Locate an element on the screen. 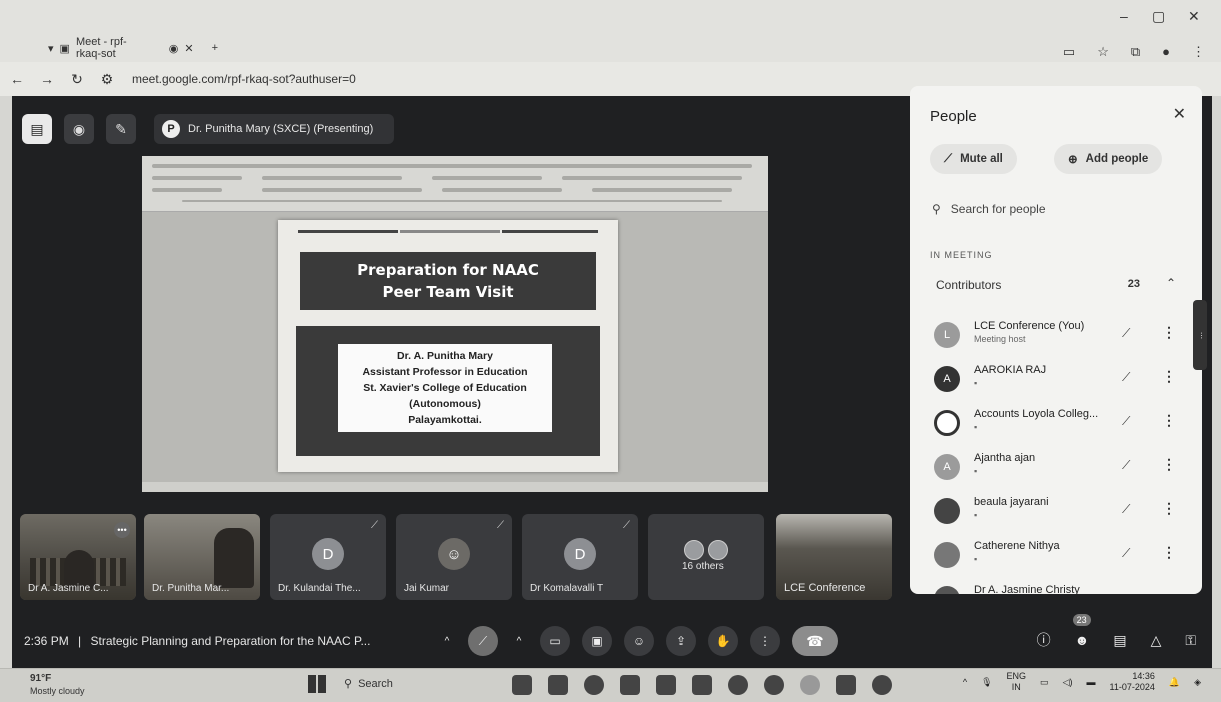 This screenshot has height=702, width=1221. volume-icon: ◁) is located at coordinates (1068, 682).